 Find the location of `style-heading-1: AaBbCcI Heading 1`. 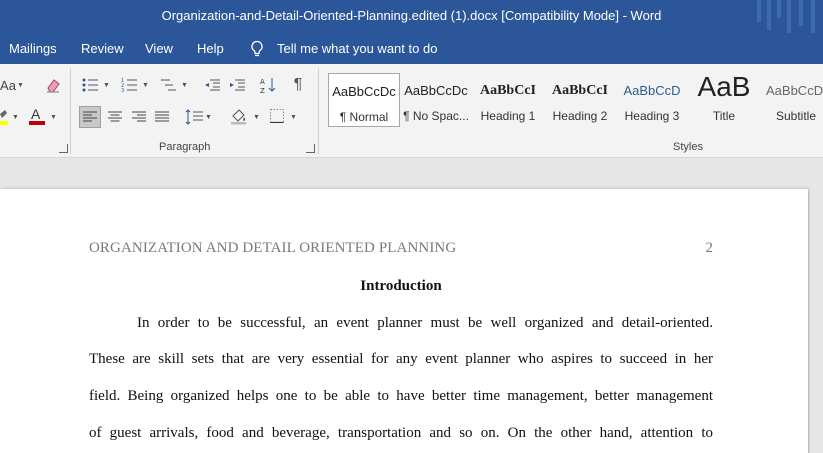

style-heading-1: AaBbCcI Heading 1 is located at coordinates (508, 100).